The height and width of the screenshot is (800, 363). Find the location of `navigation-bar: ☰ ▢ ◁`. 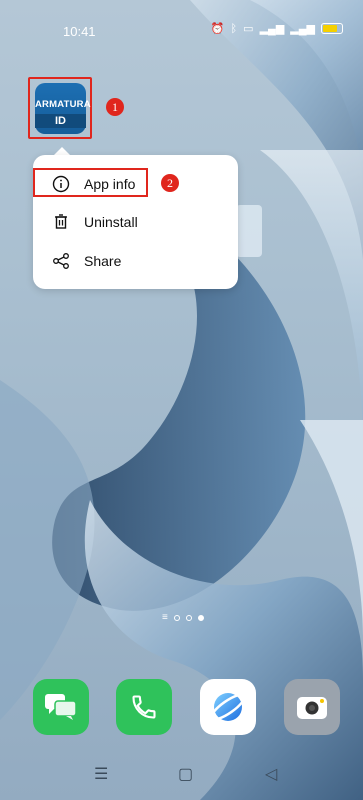

navigation-bar: ☰ ▢ ◁ is located at coordinates (181, 776).